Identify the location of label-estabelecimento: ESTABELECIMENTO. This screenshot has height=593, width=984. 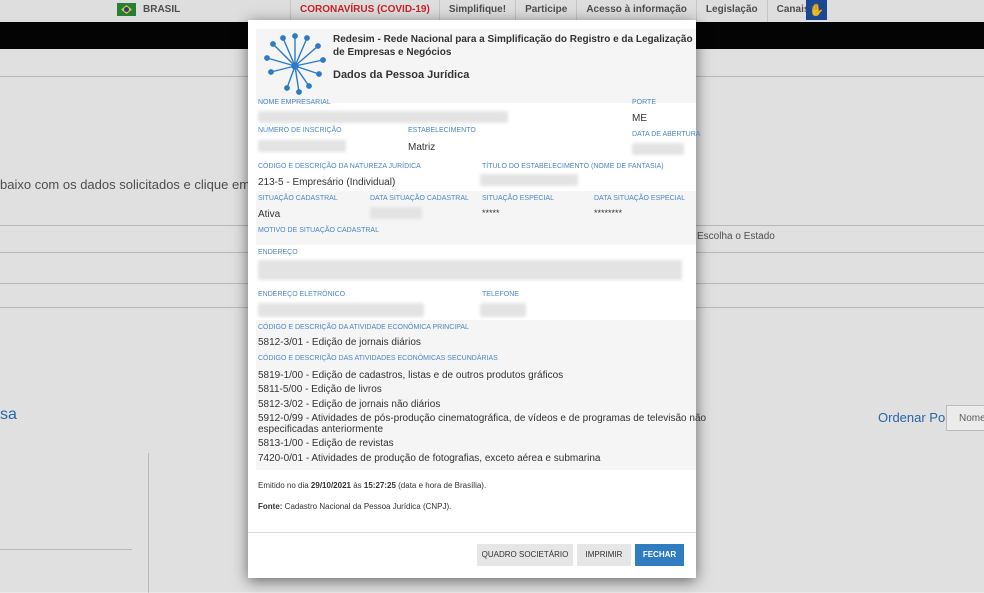
(442, 130).